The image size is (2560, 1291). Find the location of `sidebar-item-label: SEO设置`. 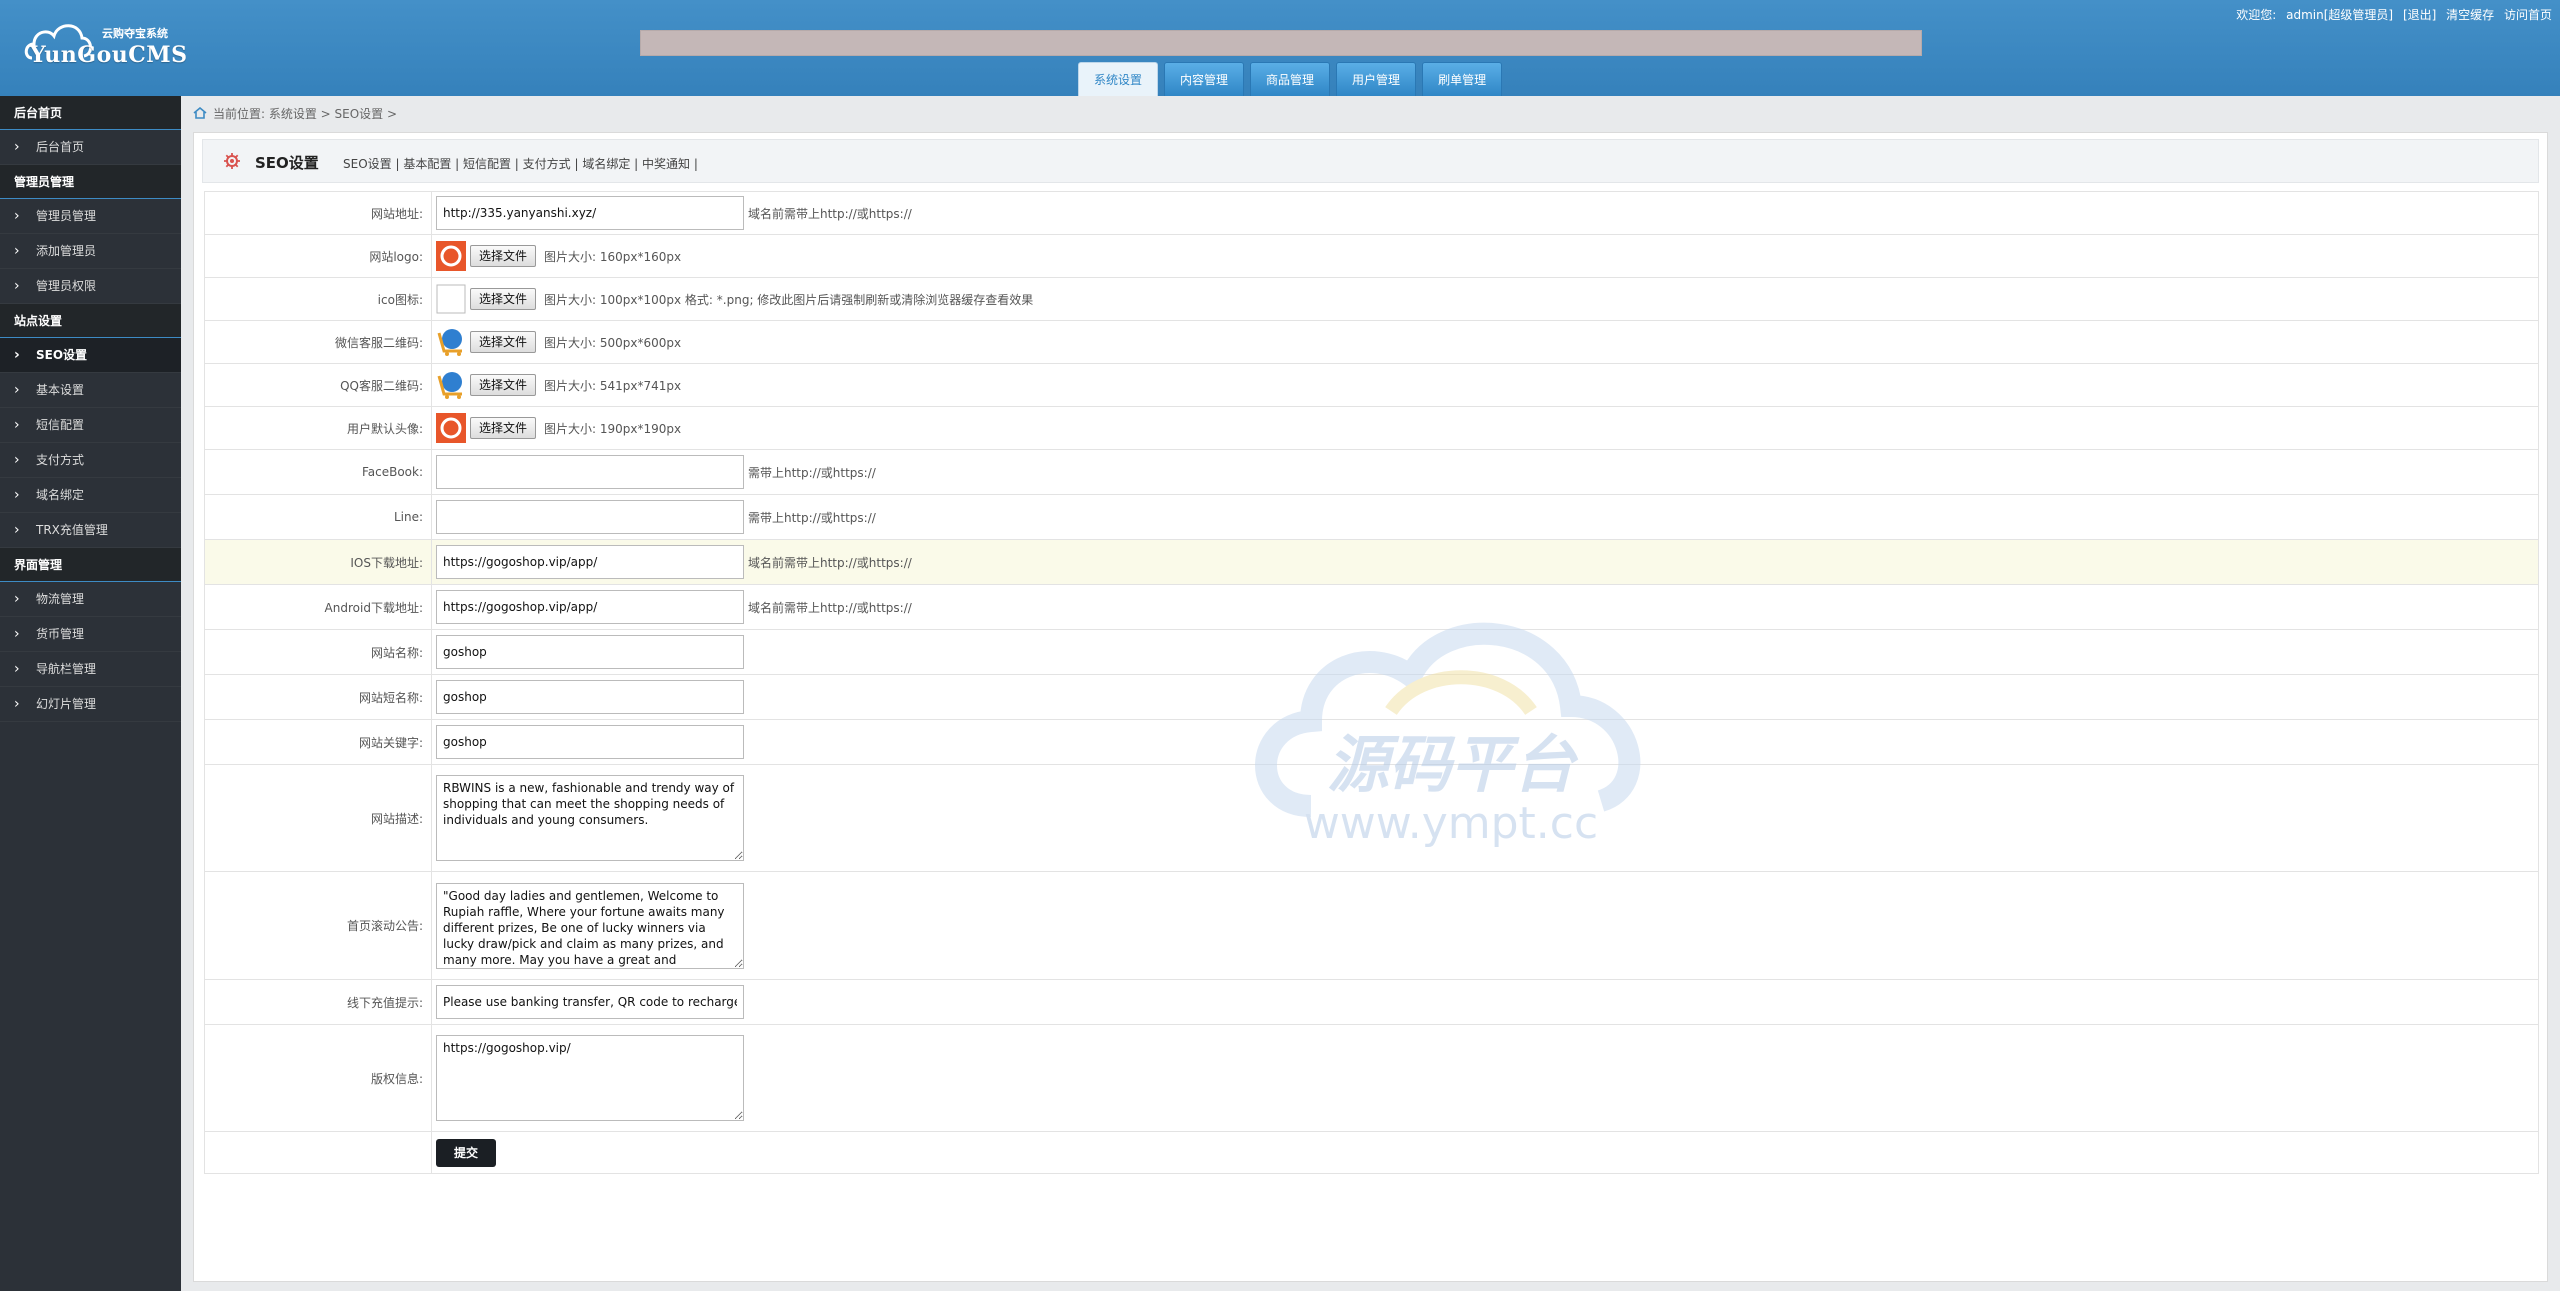

sidebar-item-label: SEO设置 is located at coordinates (62, 355).